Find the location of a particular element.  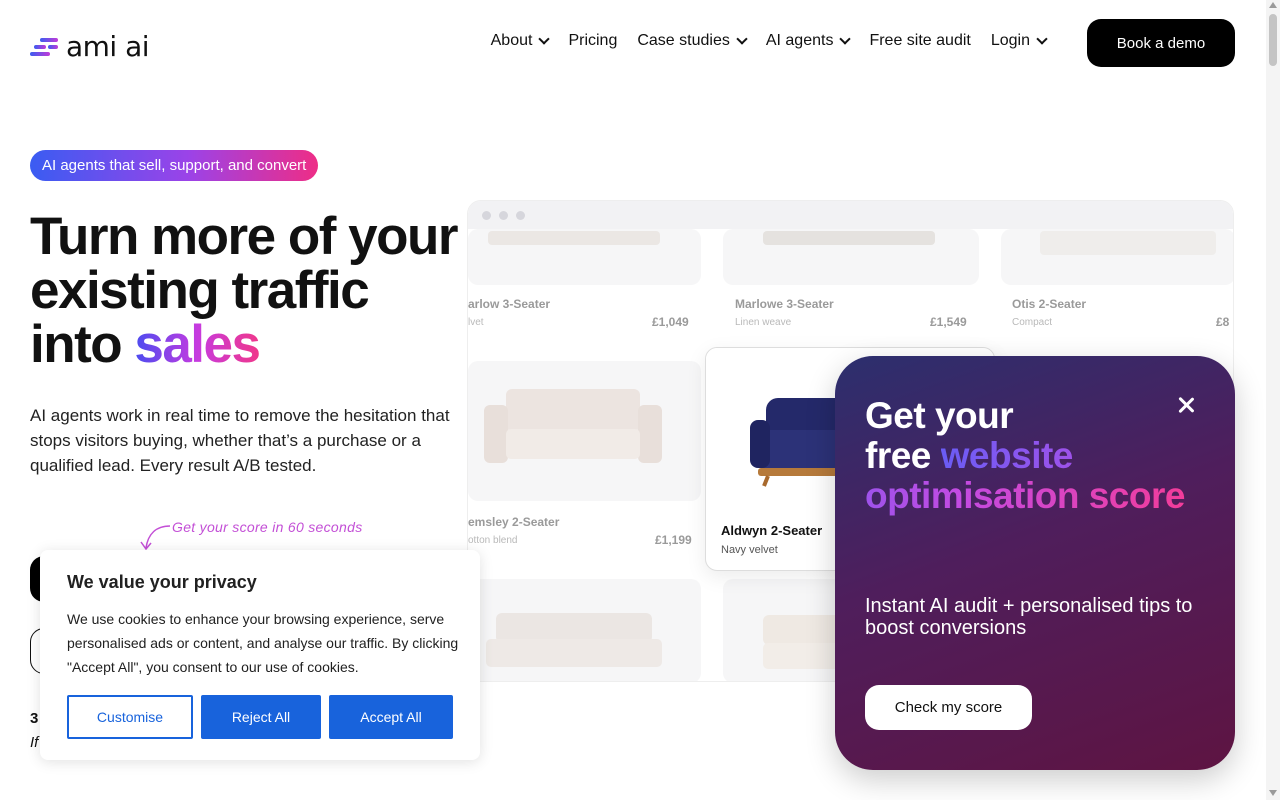

product-desc: Compact is located at coordinates (1032, 322).